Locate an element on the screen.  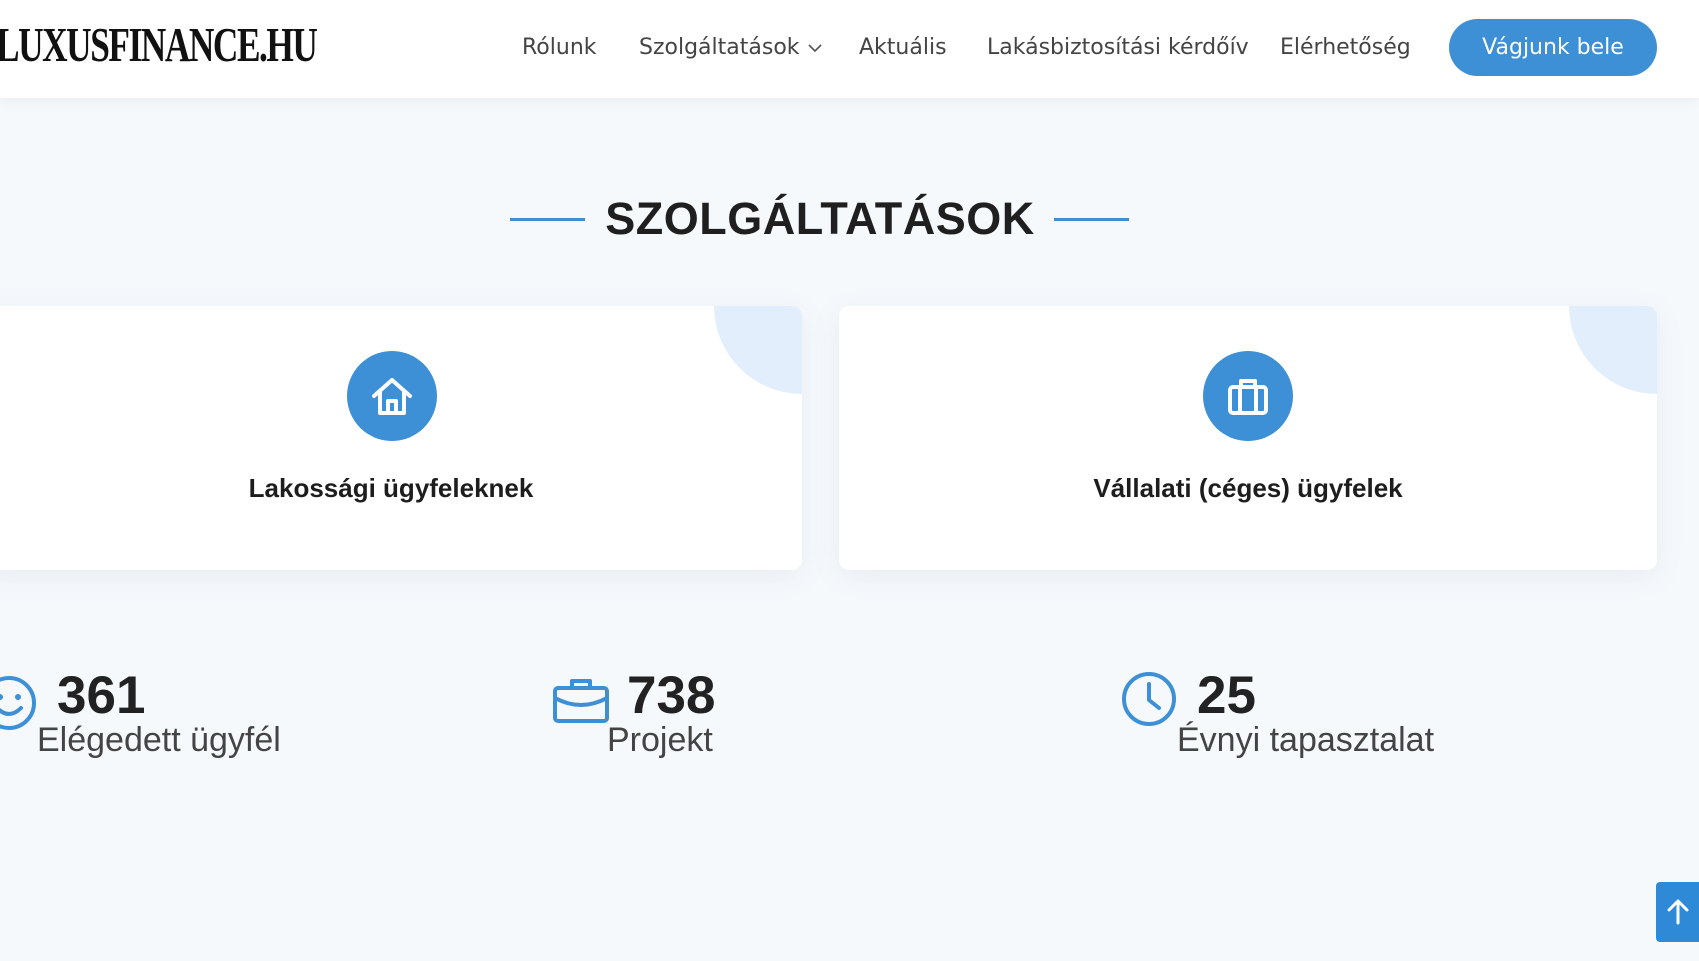
nav-link-szolgaltatasok: Szolgáltatások is located at coordinates (730, 48).